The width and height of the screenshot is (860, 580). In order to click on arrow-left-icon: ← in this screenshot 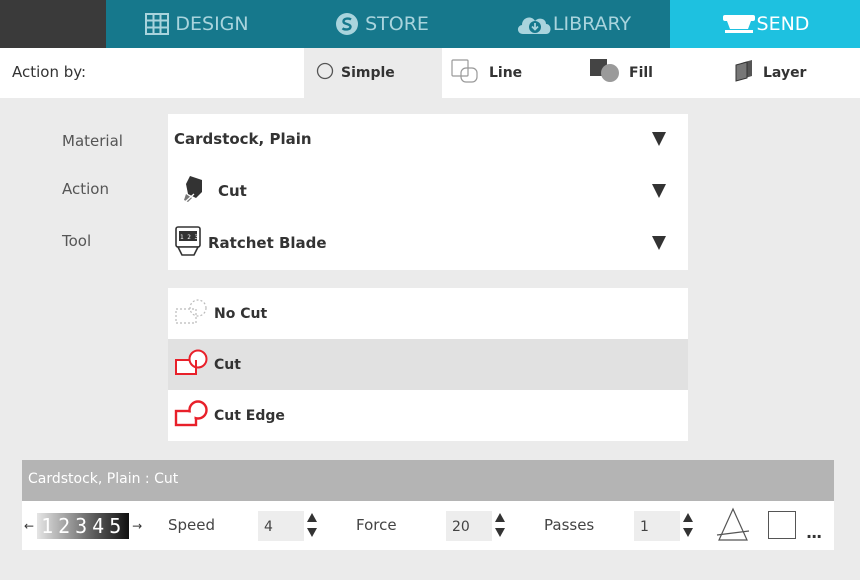, I will do `click(29, 526)`.